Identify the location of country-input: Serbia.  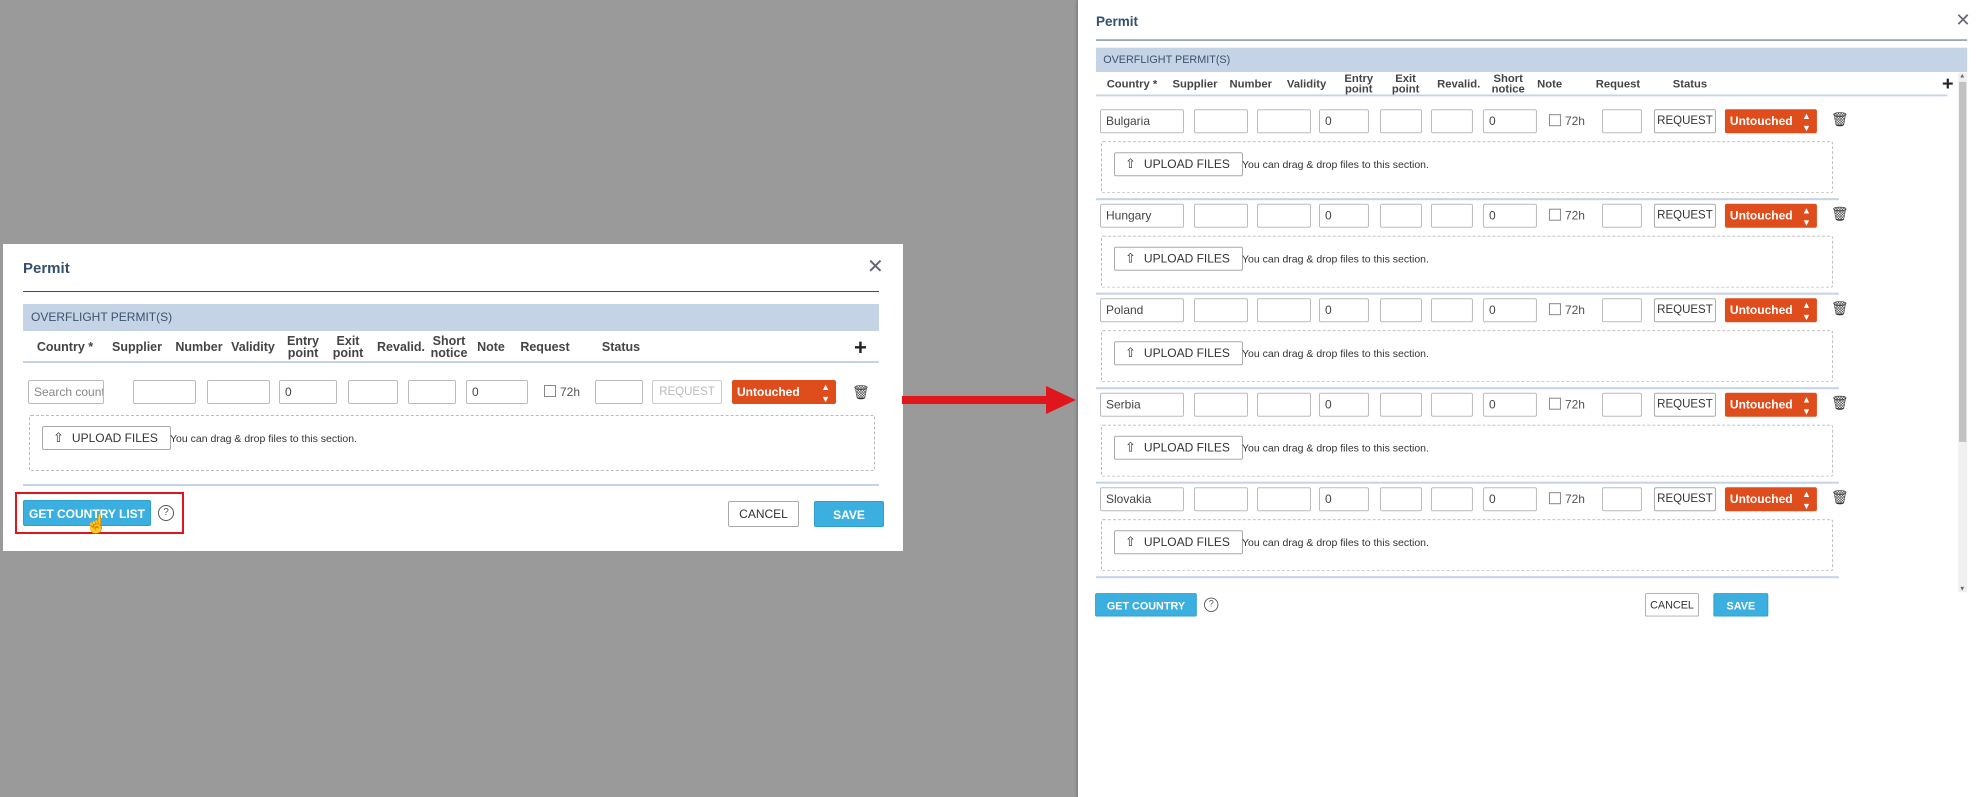
(1141, 404).